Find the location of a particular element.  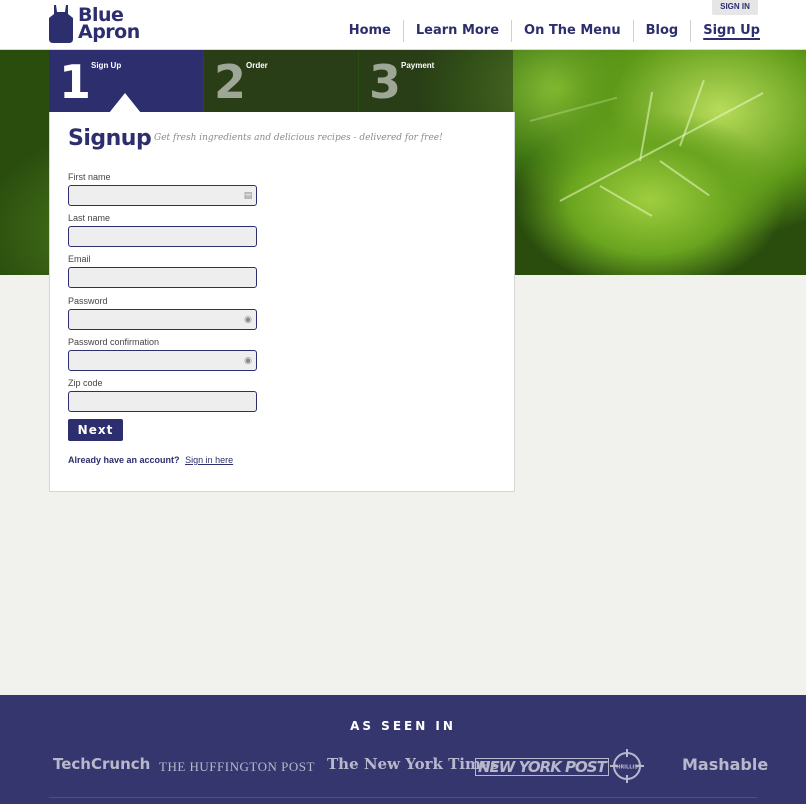

account-question: Already have an account? is located at coordinates (124, 460).